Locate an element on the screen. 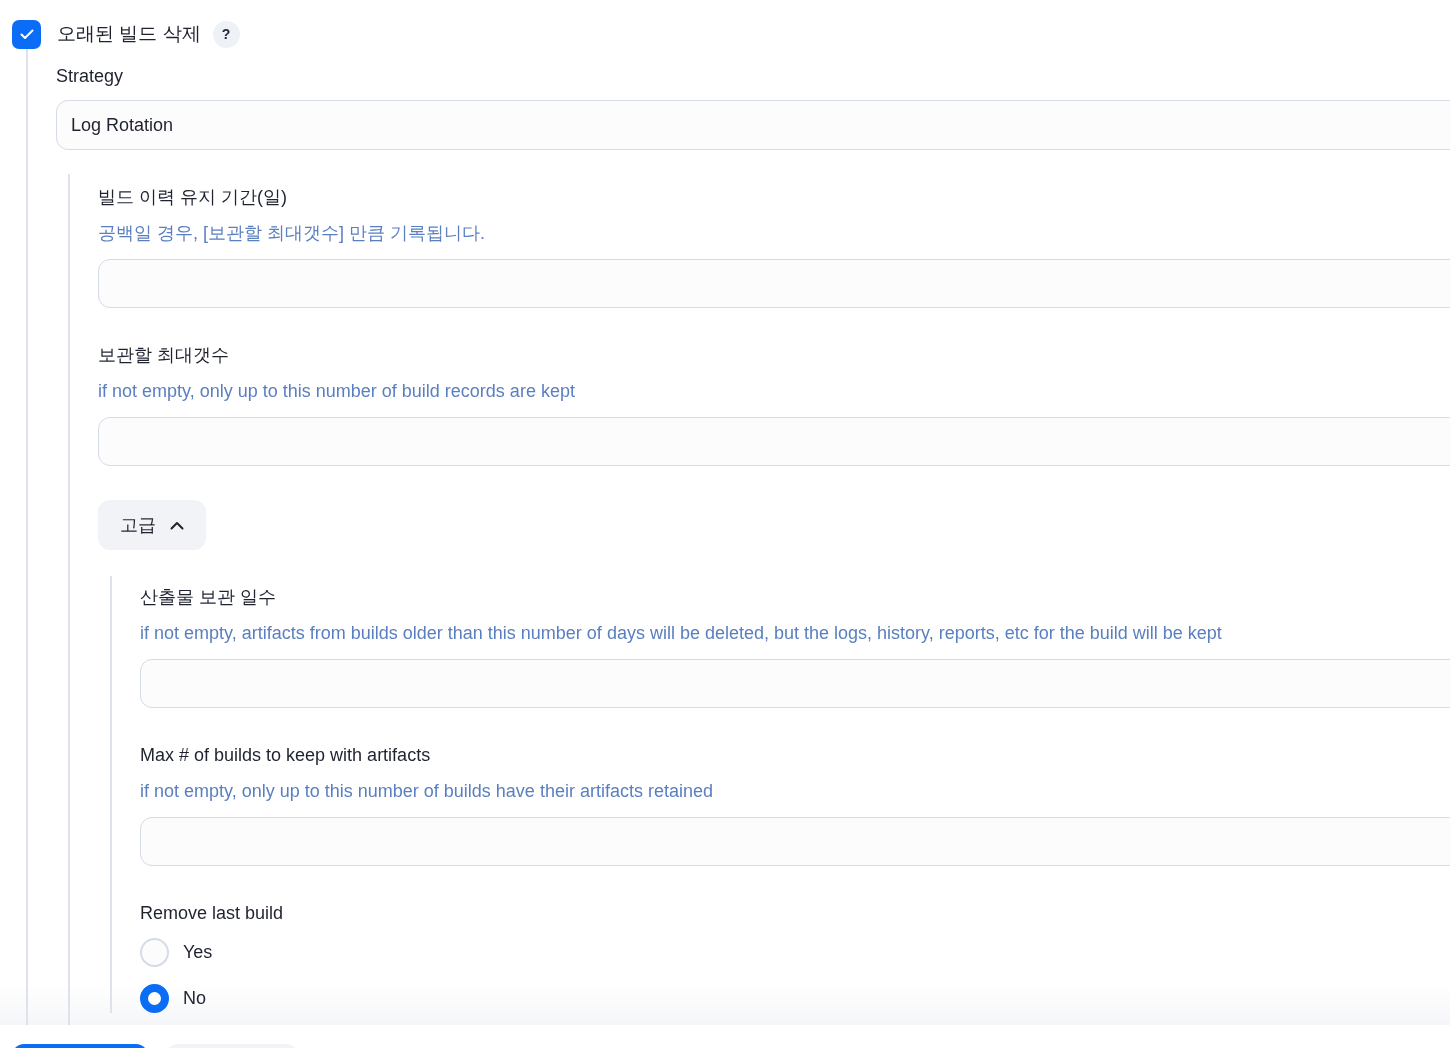  chevron-up-icon is located at coordinates (177, 525).